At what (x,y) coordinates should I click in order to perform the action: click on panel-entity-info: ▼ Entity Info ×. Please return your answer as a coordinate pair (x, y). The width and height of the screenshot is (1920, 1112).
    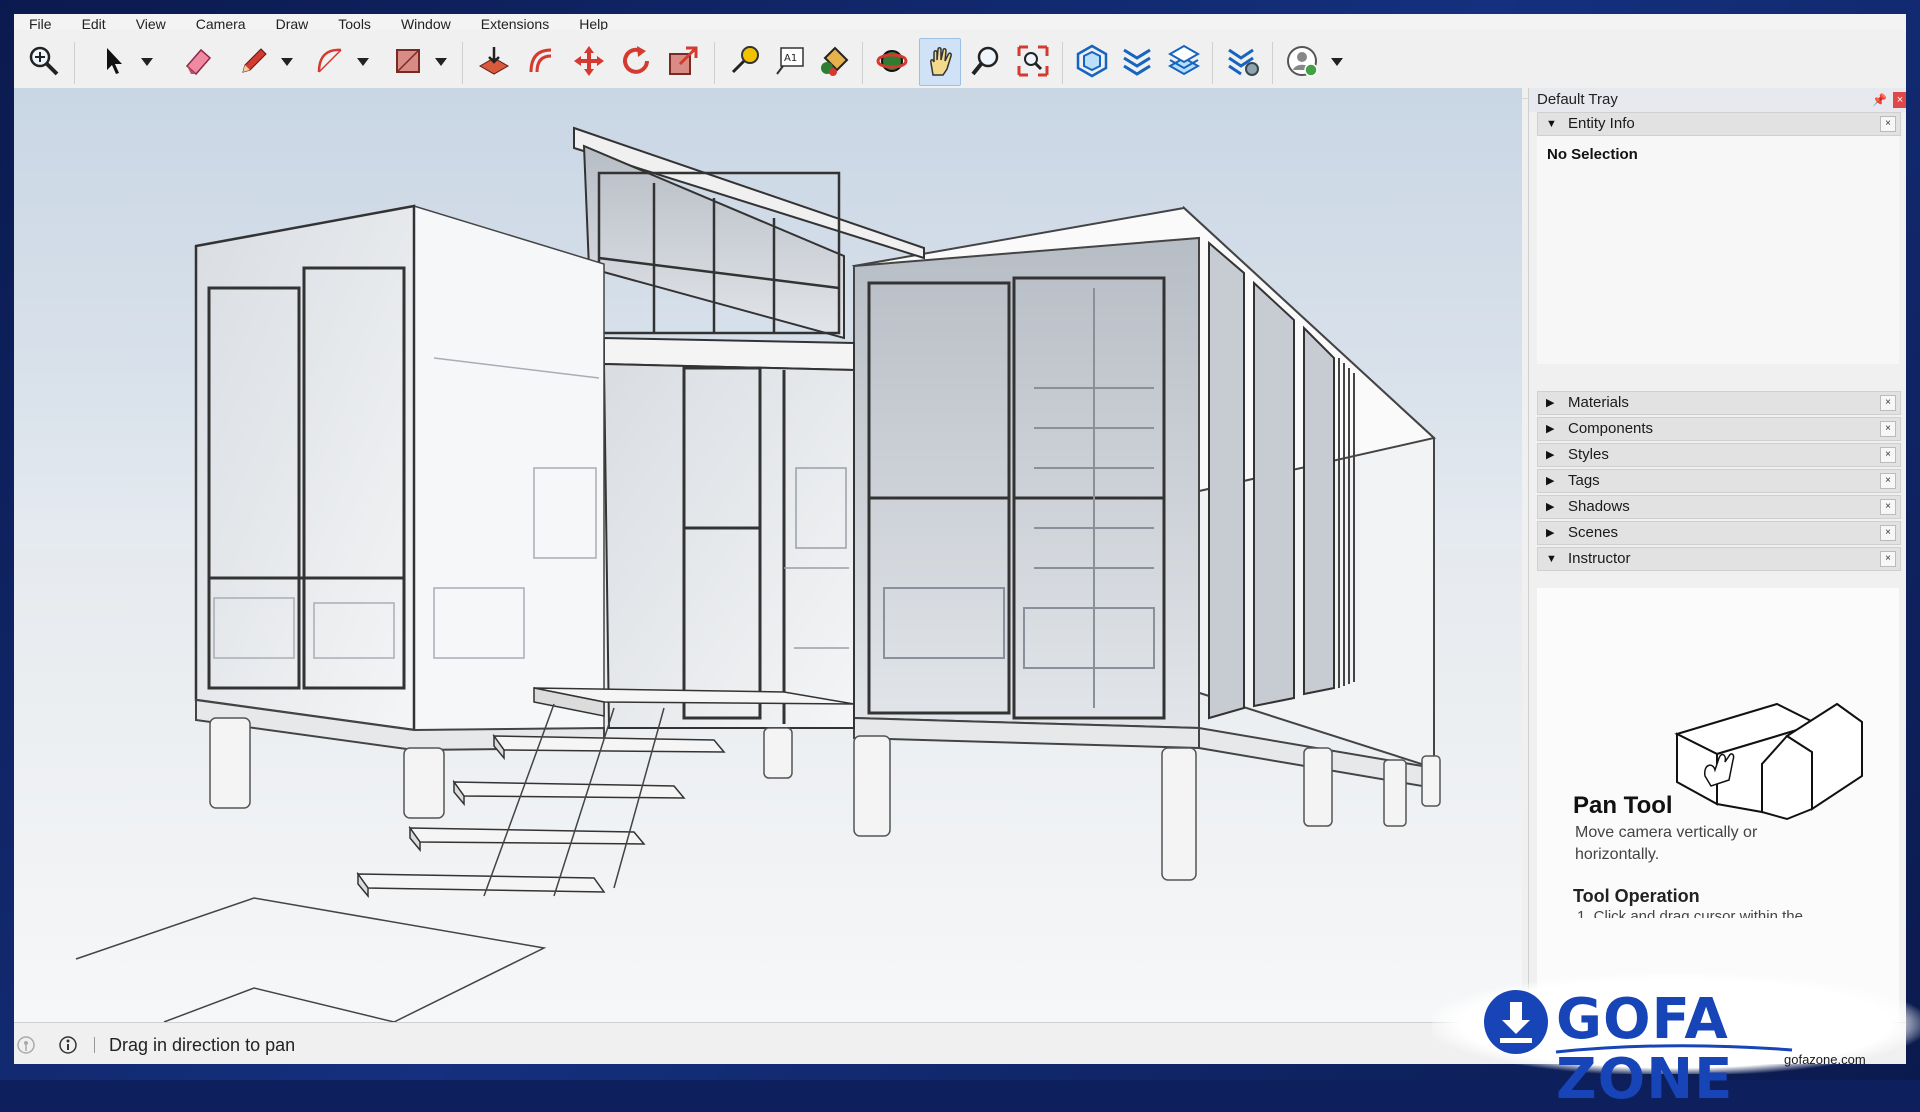
    Looking at the image, I should click on (1719, 124).